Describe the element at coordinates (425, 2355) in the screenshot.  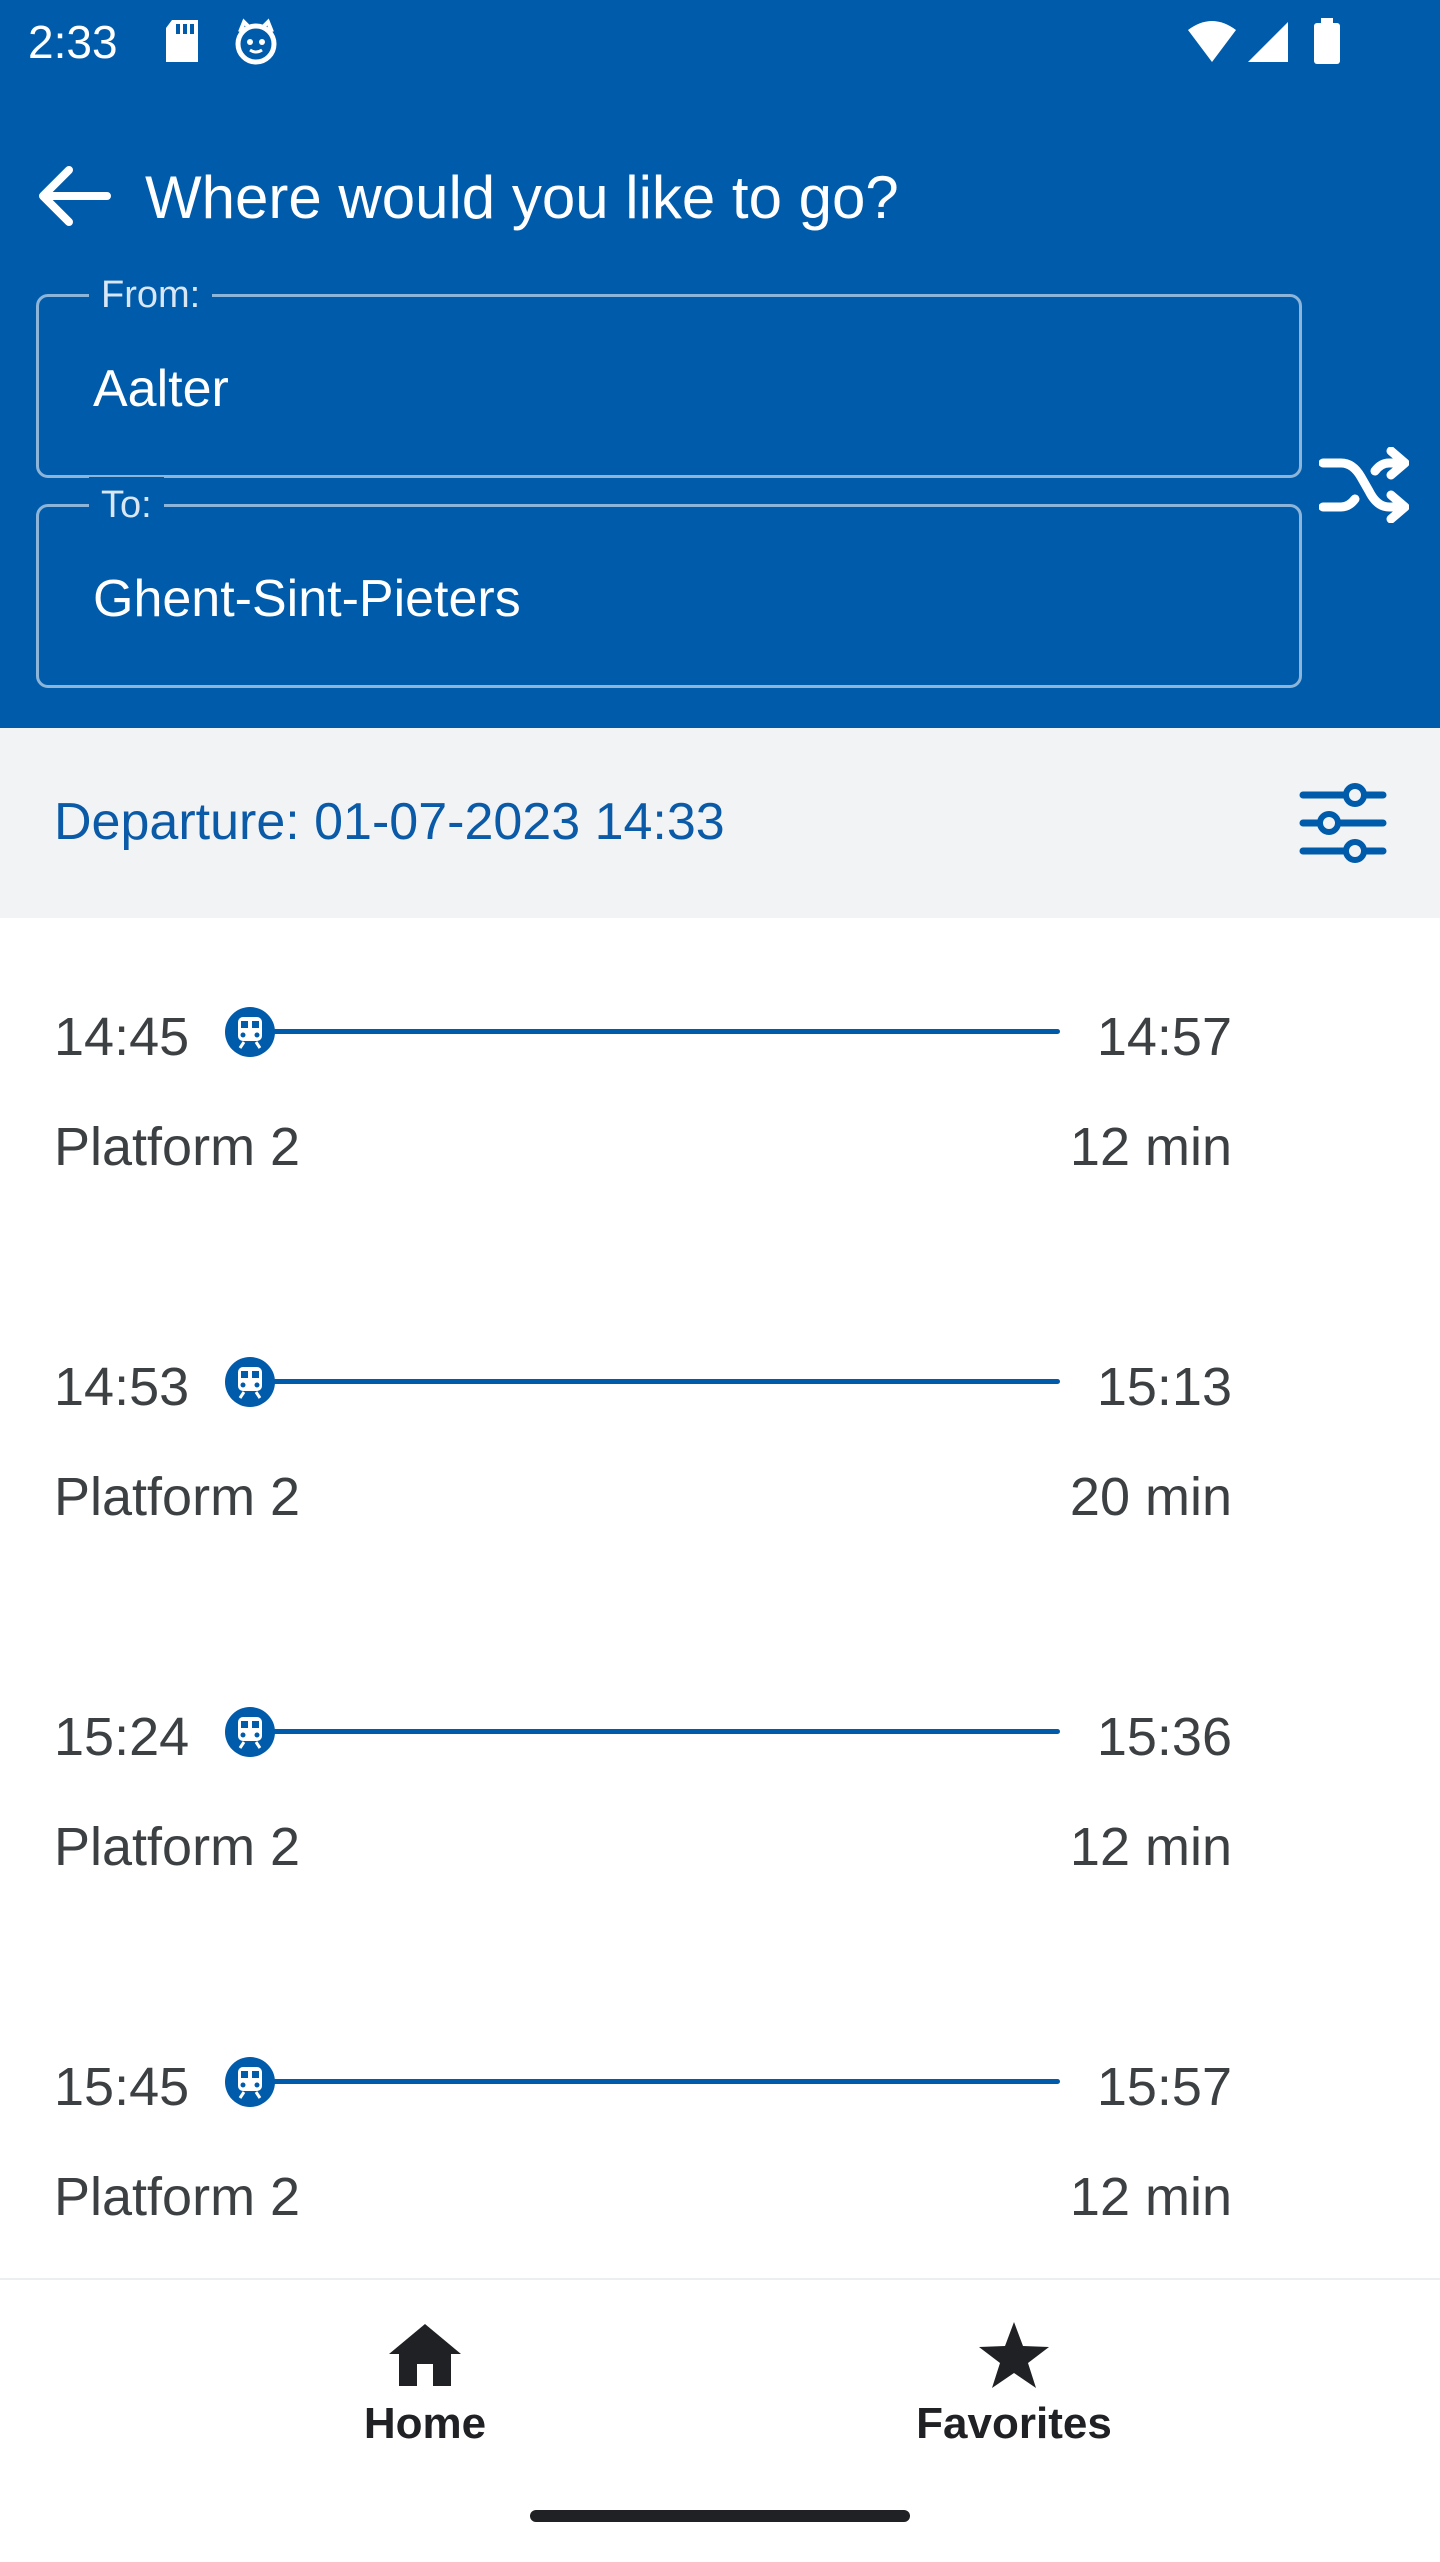
I see `home-icon` at that location.